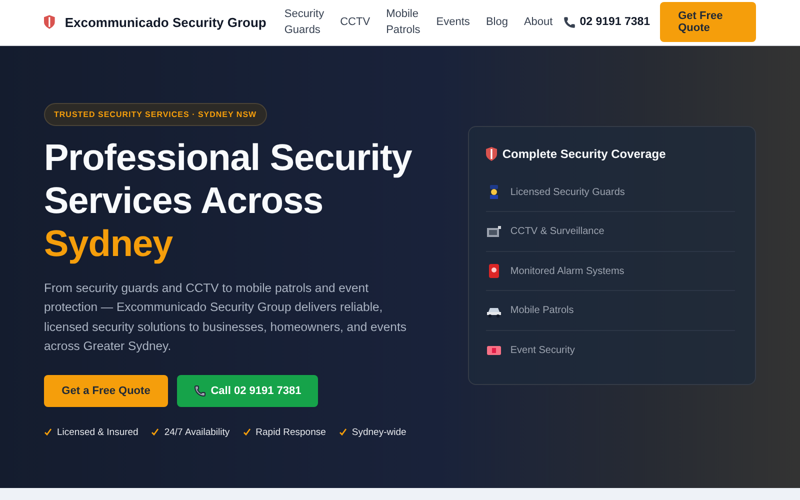  Describe the element at coordinates (567, 192) in the screenshot. I see `coverage-item: Licensed Security Guards` at that location.